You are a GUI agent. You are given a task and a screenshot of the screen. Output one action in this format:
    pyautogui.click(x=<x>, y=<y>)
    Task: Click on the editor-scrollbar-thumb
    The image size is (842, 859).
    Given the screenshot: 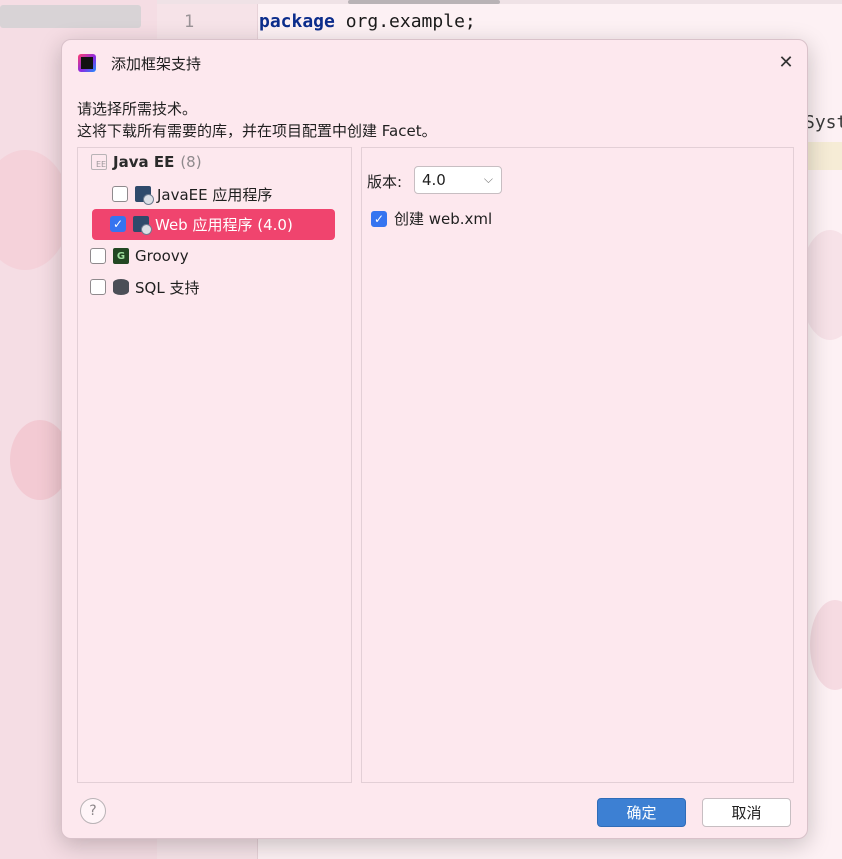 What is the action you would take?
    pyautogui.click(x=424, y=2)
    